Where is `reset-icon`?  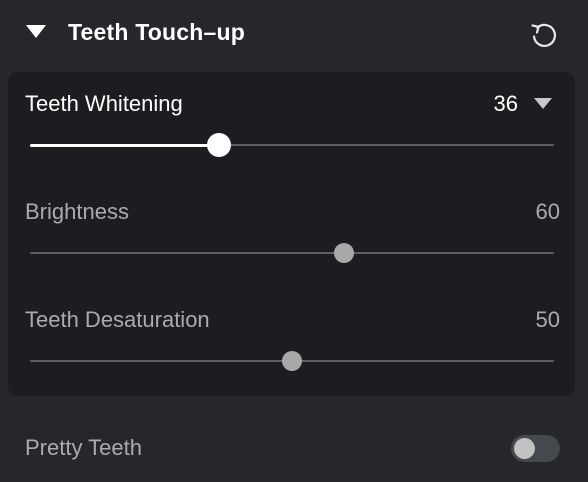
reset-icon is located at coordinates (544, 34).